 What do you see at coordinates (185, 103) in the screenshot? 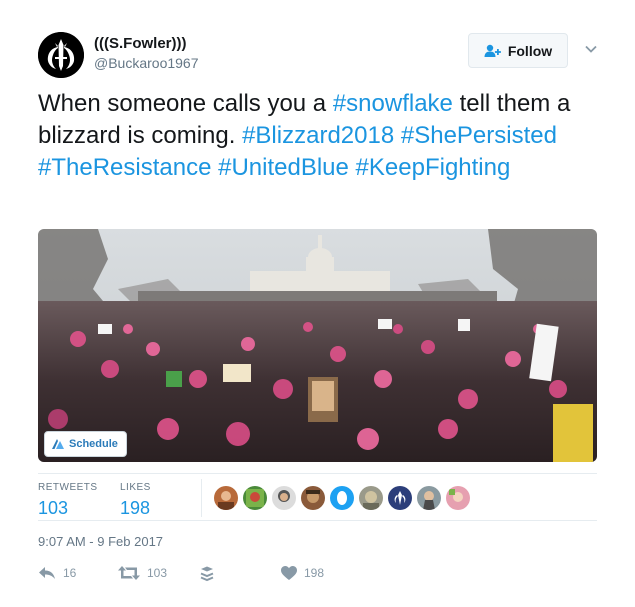
I see `tweet-text-segment: When someone calls you a` at bounding box center [185, 103].